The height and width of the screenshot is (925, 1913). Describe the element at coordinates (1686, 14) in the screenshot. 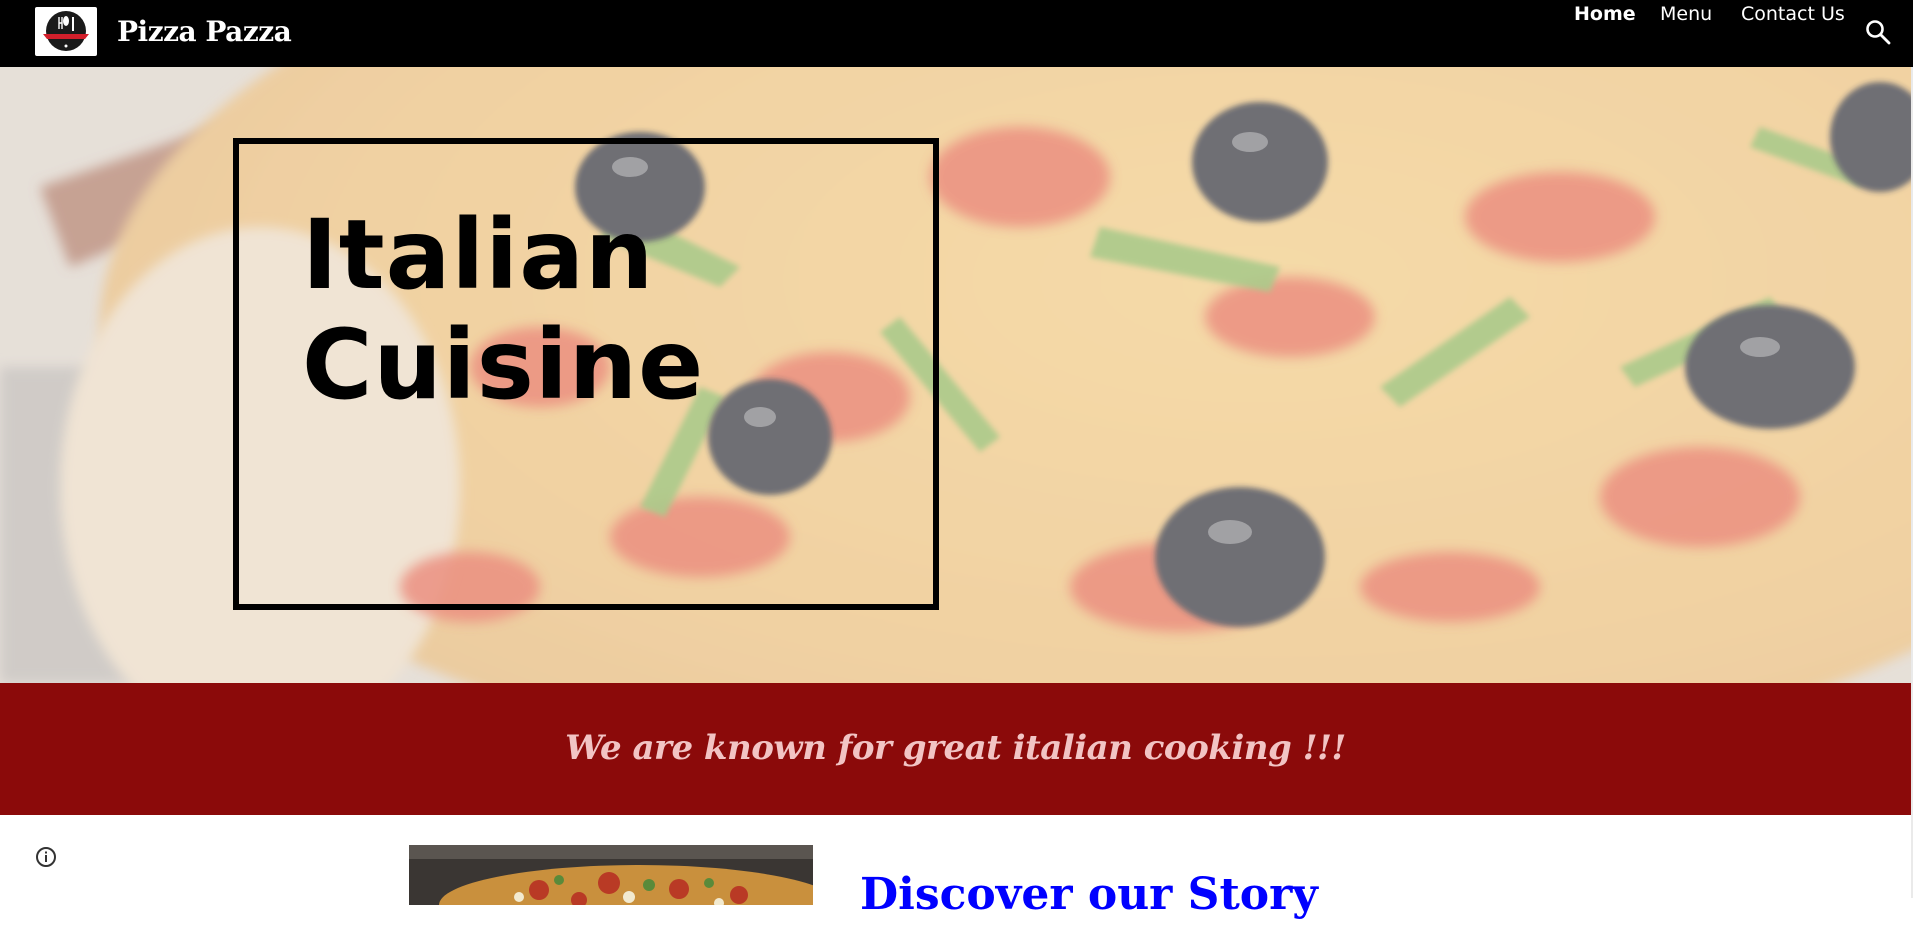

I see `nav-menu-link: Menu` at that location.